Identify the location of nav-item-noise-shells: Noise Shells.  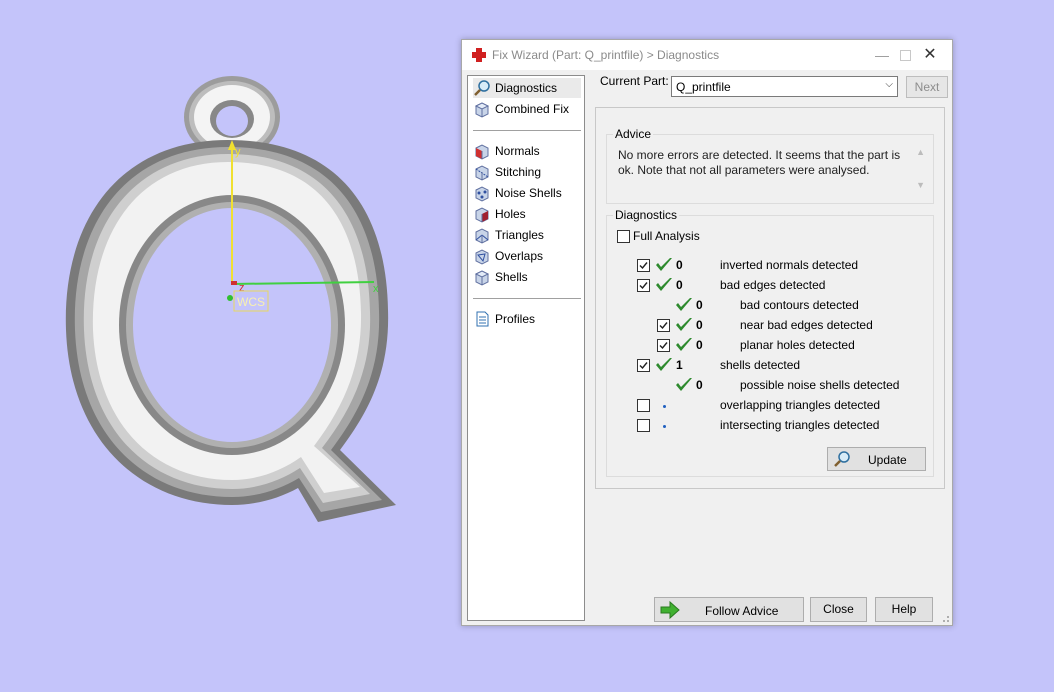
(527, 193).